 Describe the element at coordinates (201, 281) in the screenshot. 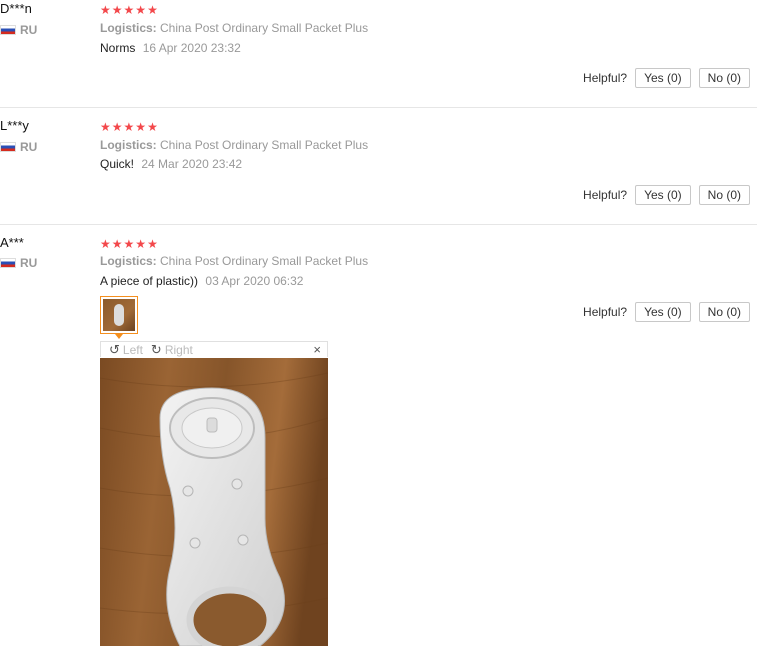

I see `review-text: A piece of plastic)) 03 Apr 2020 06:32` at that location.